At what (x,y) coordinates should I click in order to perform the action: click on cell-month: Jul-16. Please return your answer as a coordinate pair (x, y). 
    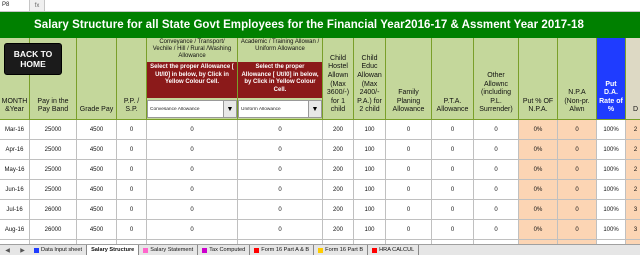
    Looking at the image, I should click on (15, 210).